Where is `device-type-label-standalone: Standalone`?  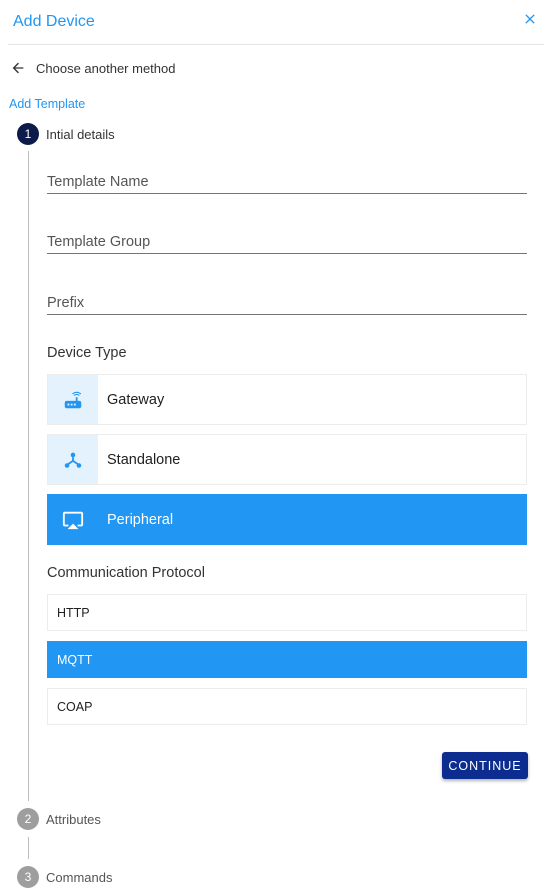 device-type-label-standalone: Standalone is located at coordinates (144, 459).